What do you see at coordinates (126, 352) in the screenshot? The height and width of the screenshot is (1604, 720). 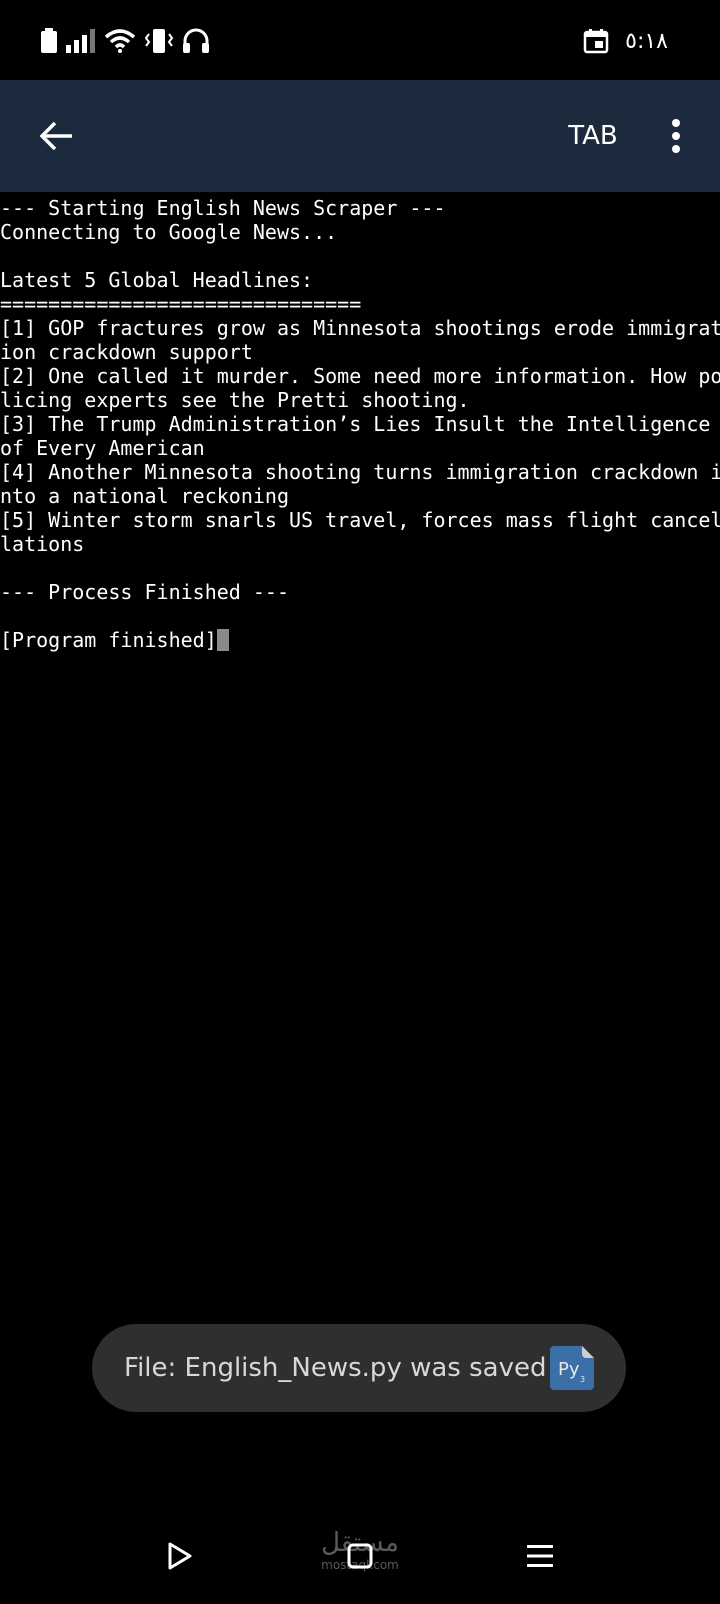 I see `terminal-line: ion crackdown support` at bounding box center [126, 352].